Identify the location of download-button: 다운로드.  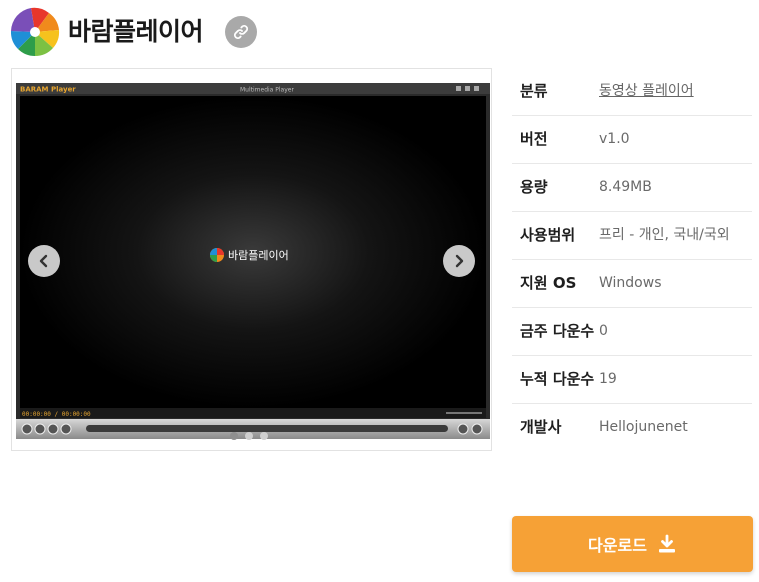
(632, 544).